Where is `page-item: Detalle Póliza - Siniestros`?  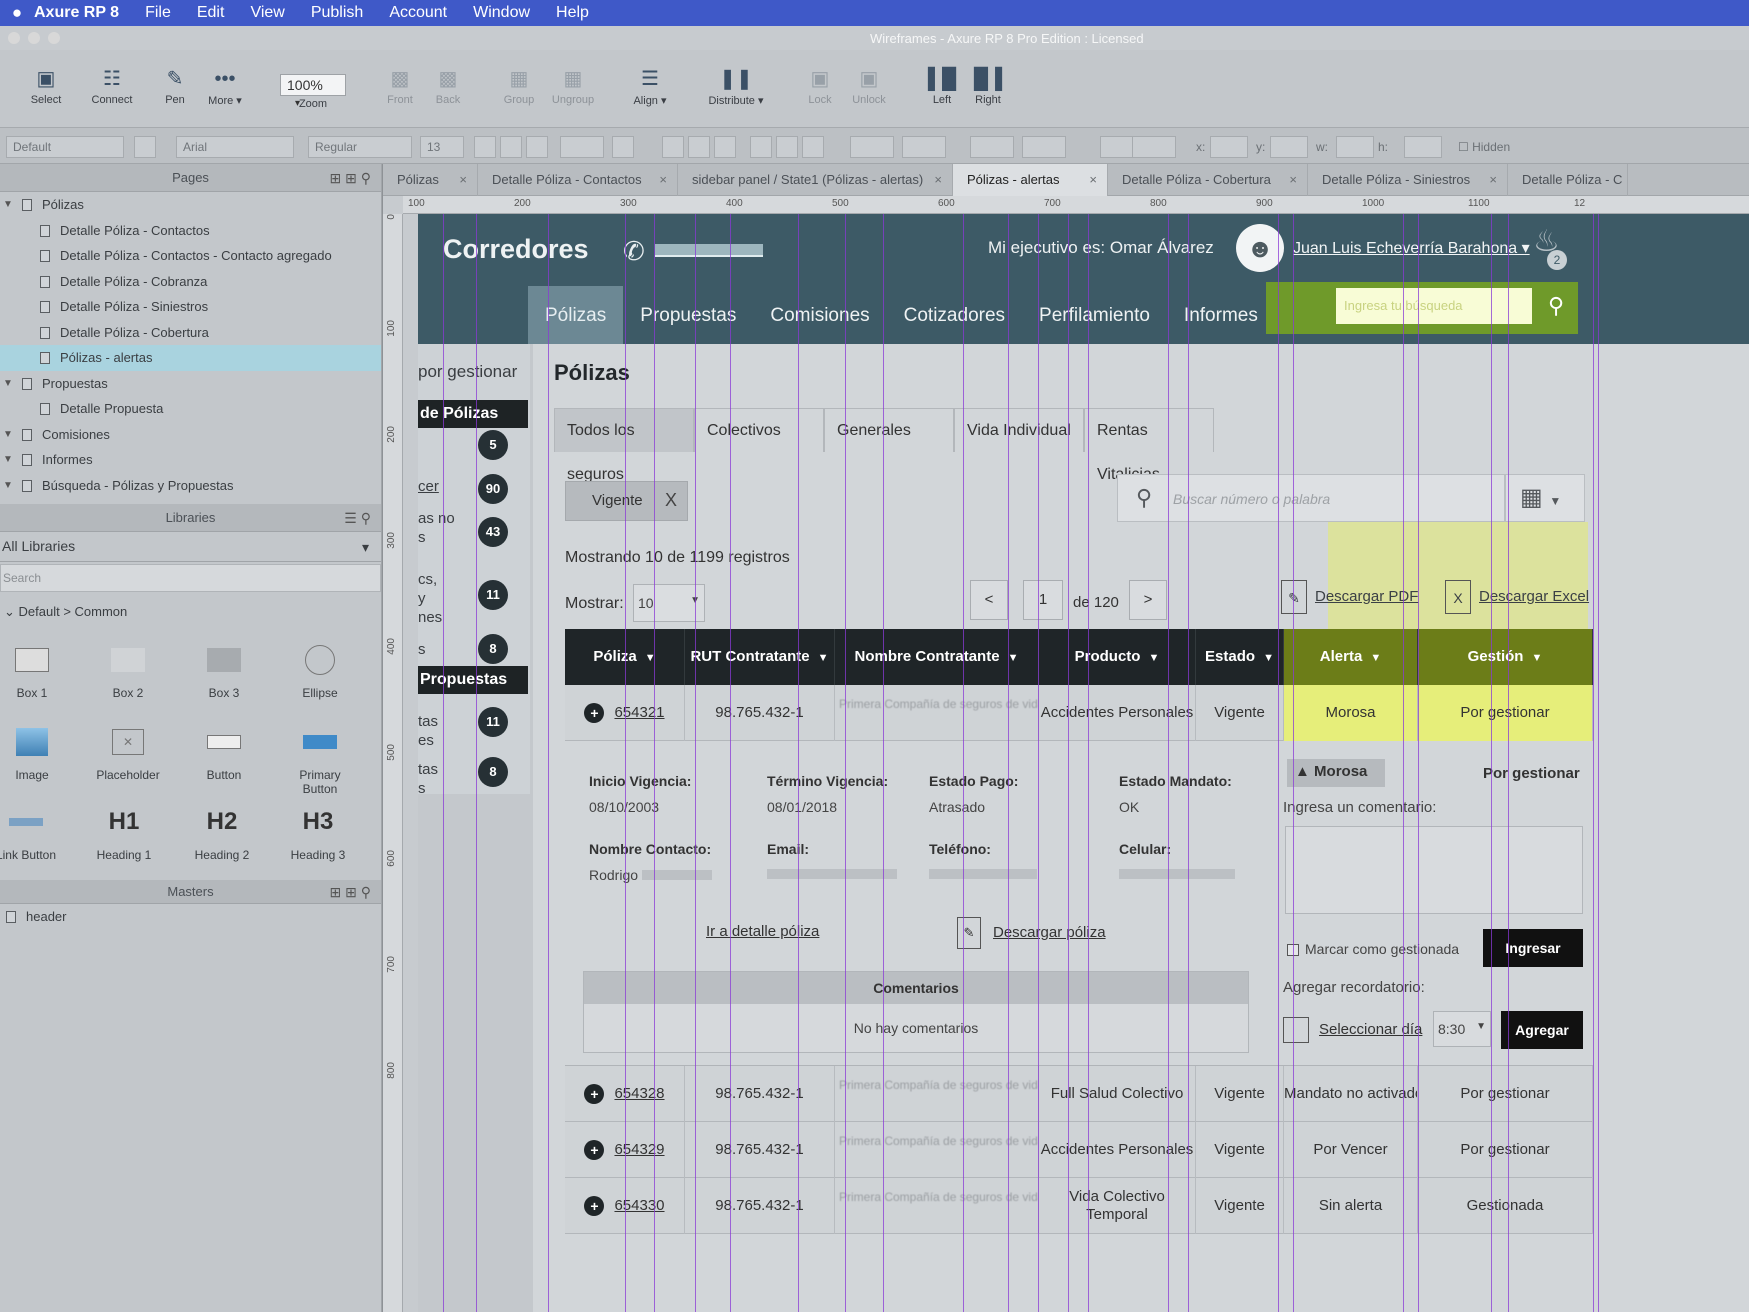
page-item: Detalle Póliza - Siniestros is located at coordinates (190, 307).